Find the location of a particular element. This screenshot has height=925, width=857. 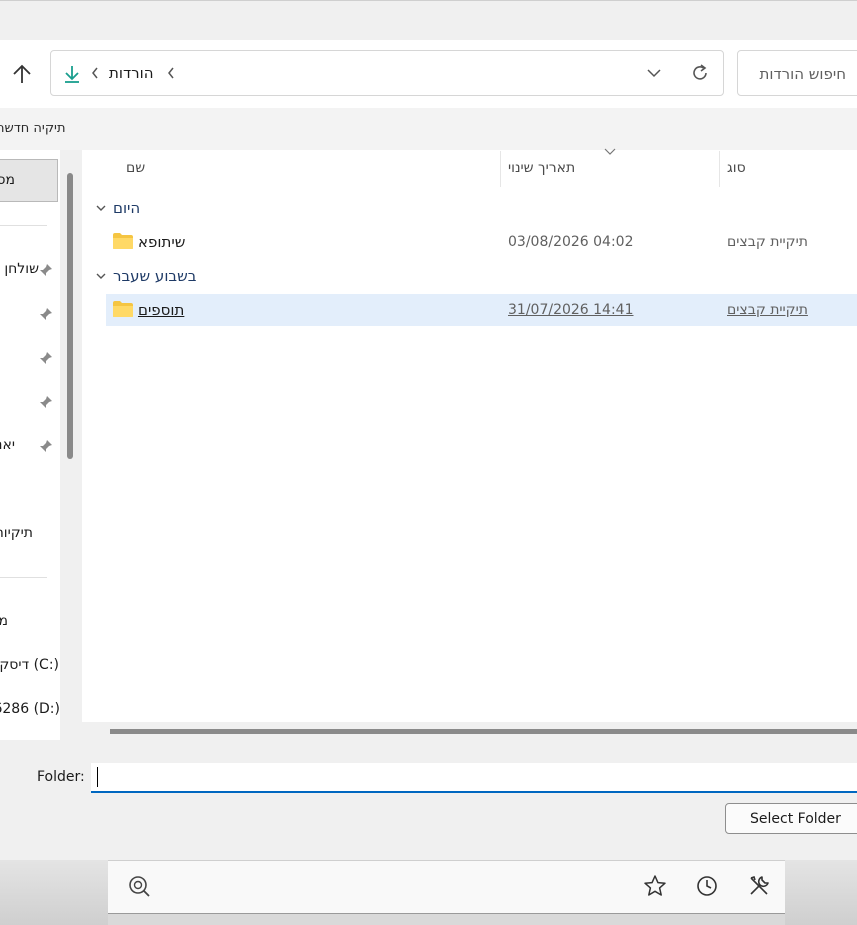

nav-item-desktop: שולחן עבודה is located at coordinates (19, 269).